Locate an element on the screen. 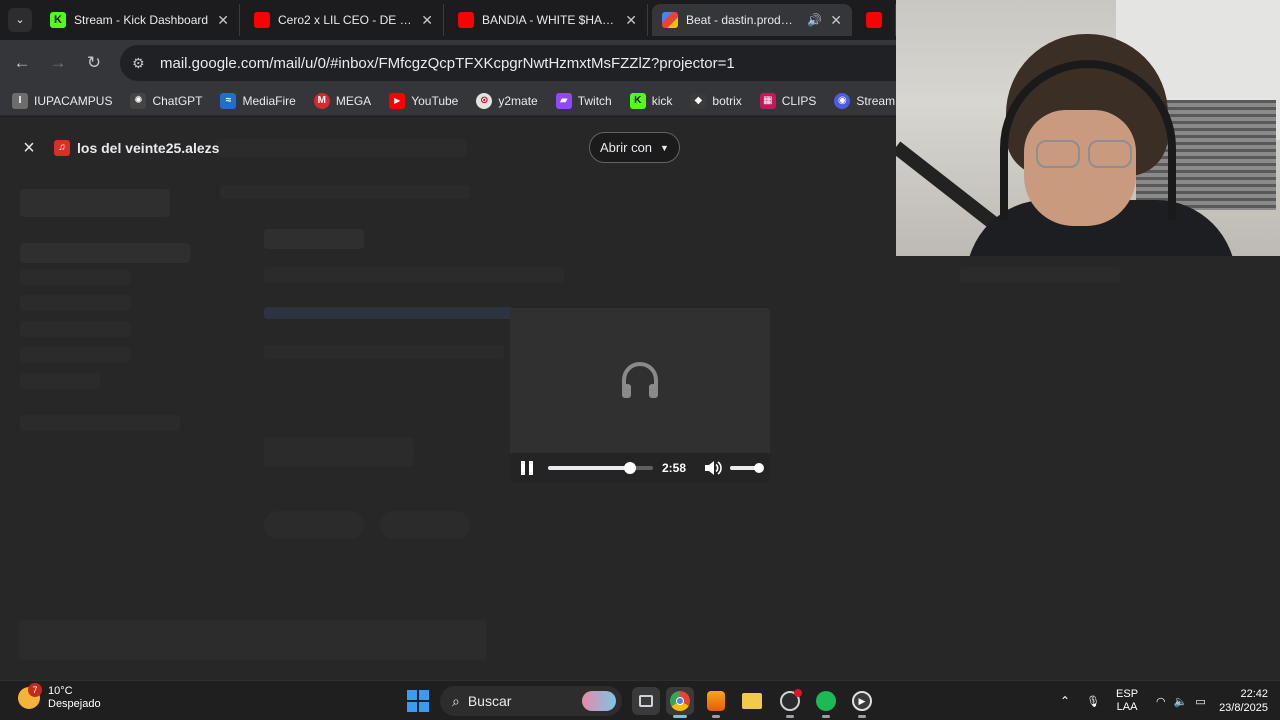 The width and height of the screenshot is (1280, 720). bookmark-youtube: ▶ YouTube is located at coordinates (423, 100).